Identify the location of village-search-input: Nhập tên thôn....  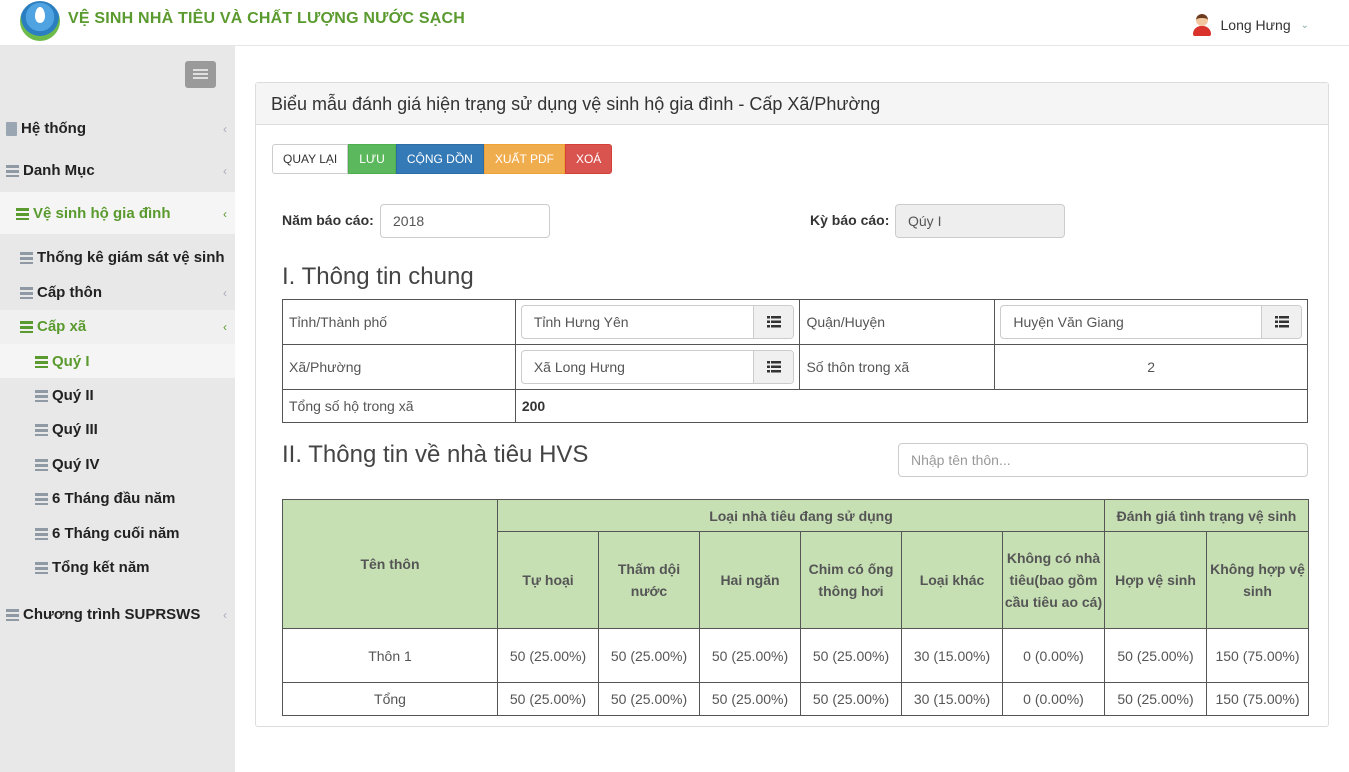
(1103, 460).